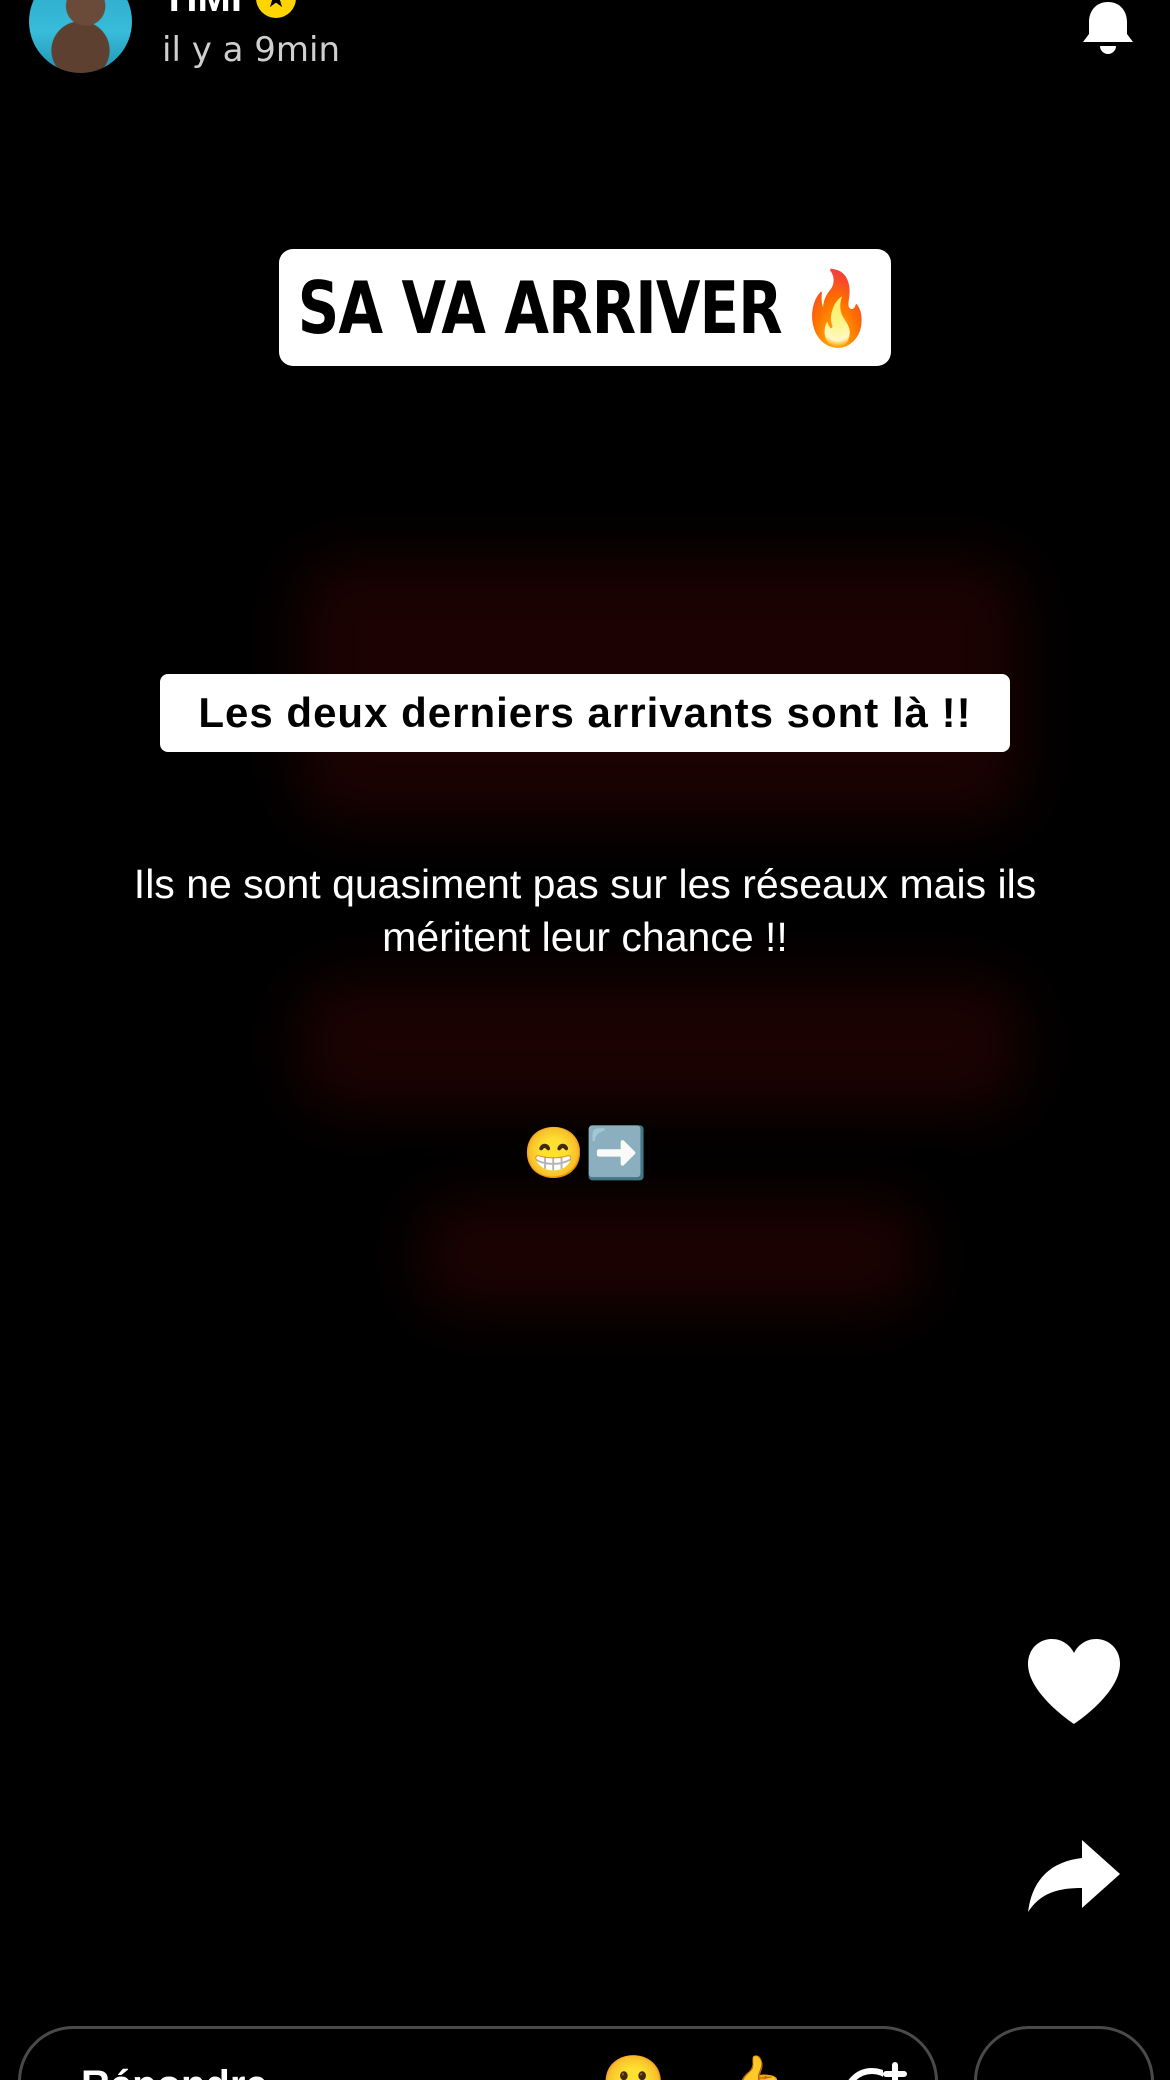 The width and height of the screenshot is (1170, 2080). I want to click on subtitle-card: Les deux derniers arrivants sont là !!, so click(585, 713).